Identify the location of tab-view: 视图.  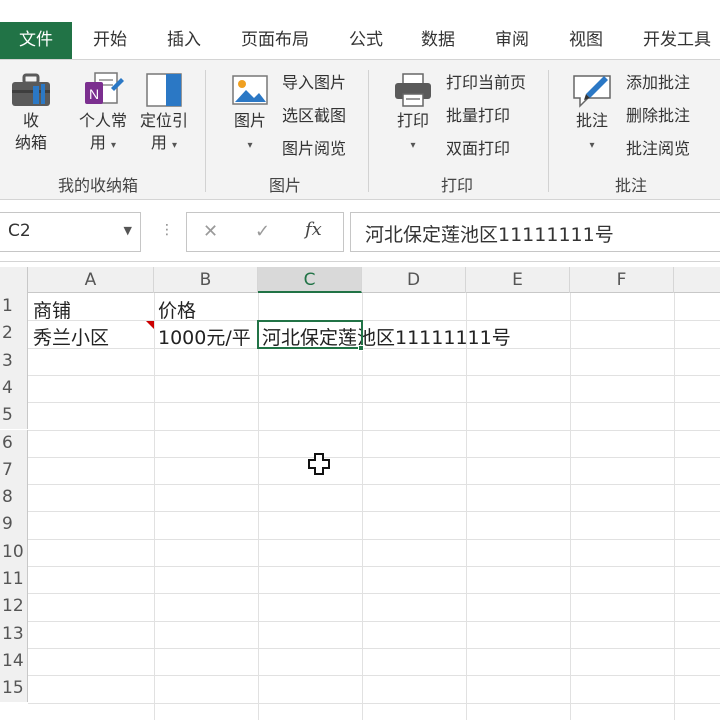
(586, 41).